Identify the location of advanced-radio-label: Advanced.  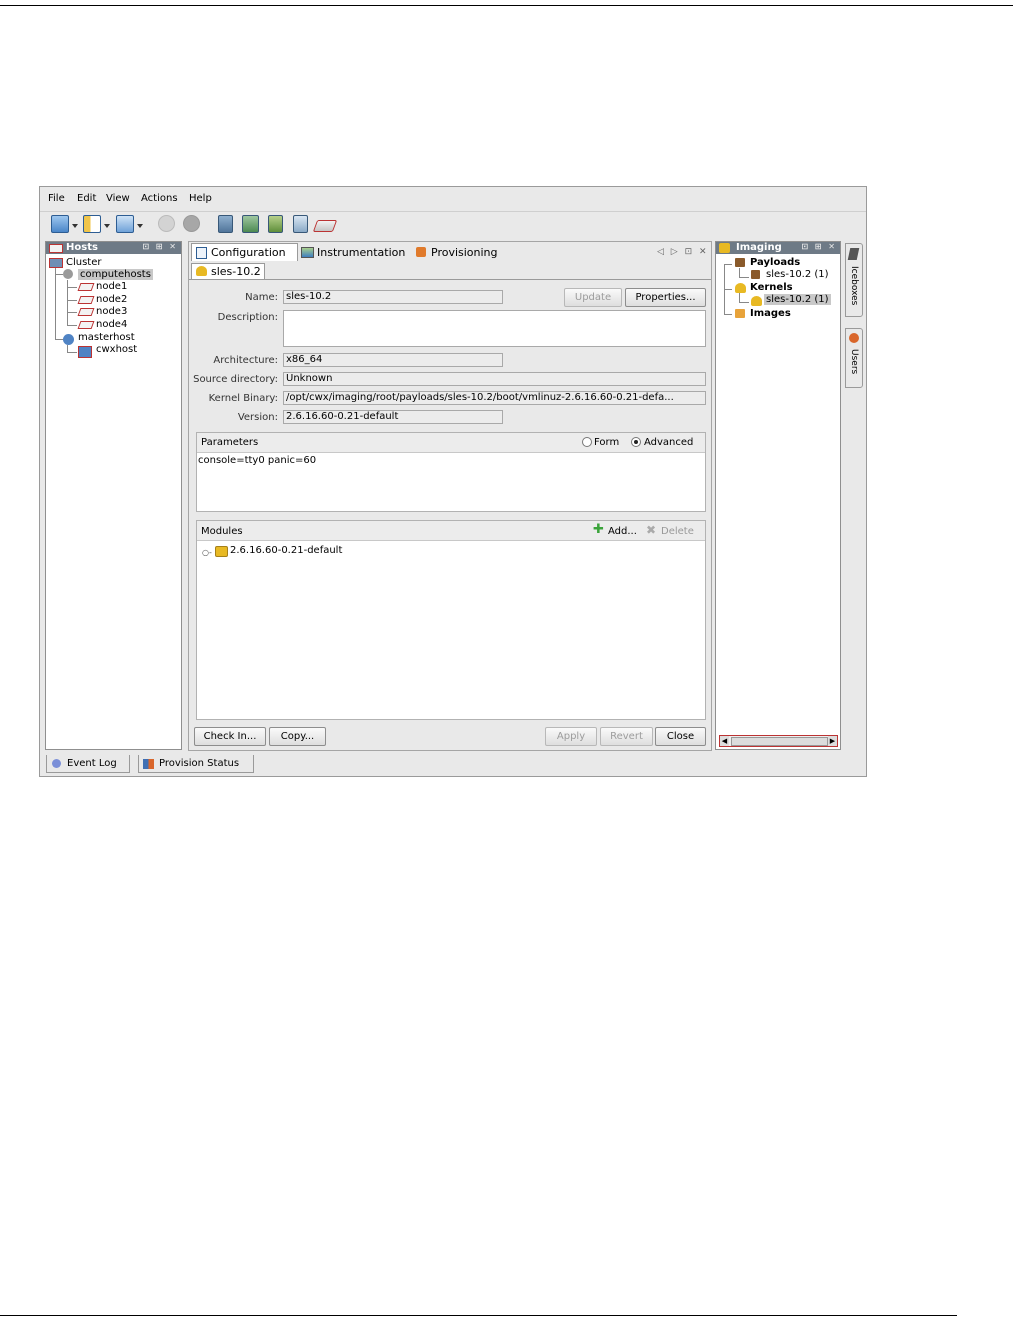
(668, 442).